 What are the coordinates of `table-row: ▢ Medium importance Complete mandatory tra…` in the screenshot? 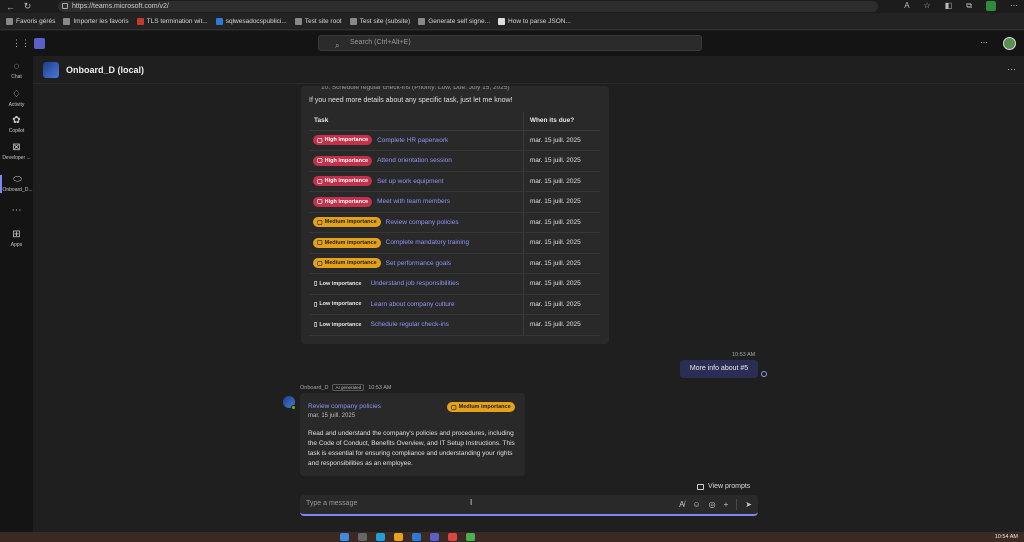 It's located at (454, 243).